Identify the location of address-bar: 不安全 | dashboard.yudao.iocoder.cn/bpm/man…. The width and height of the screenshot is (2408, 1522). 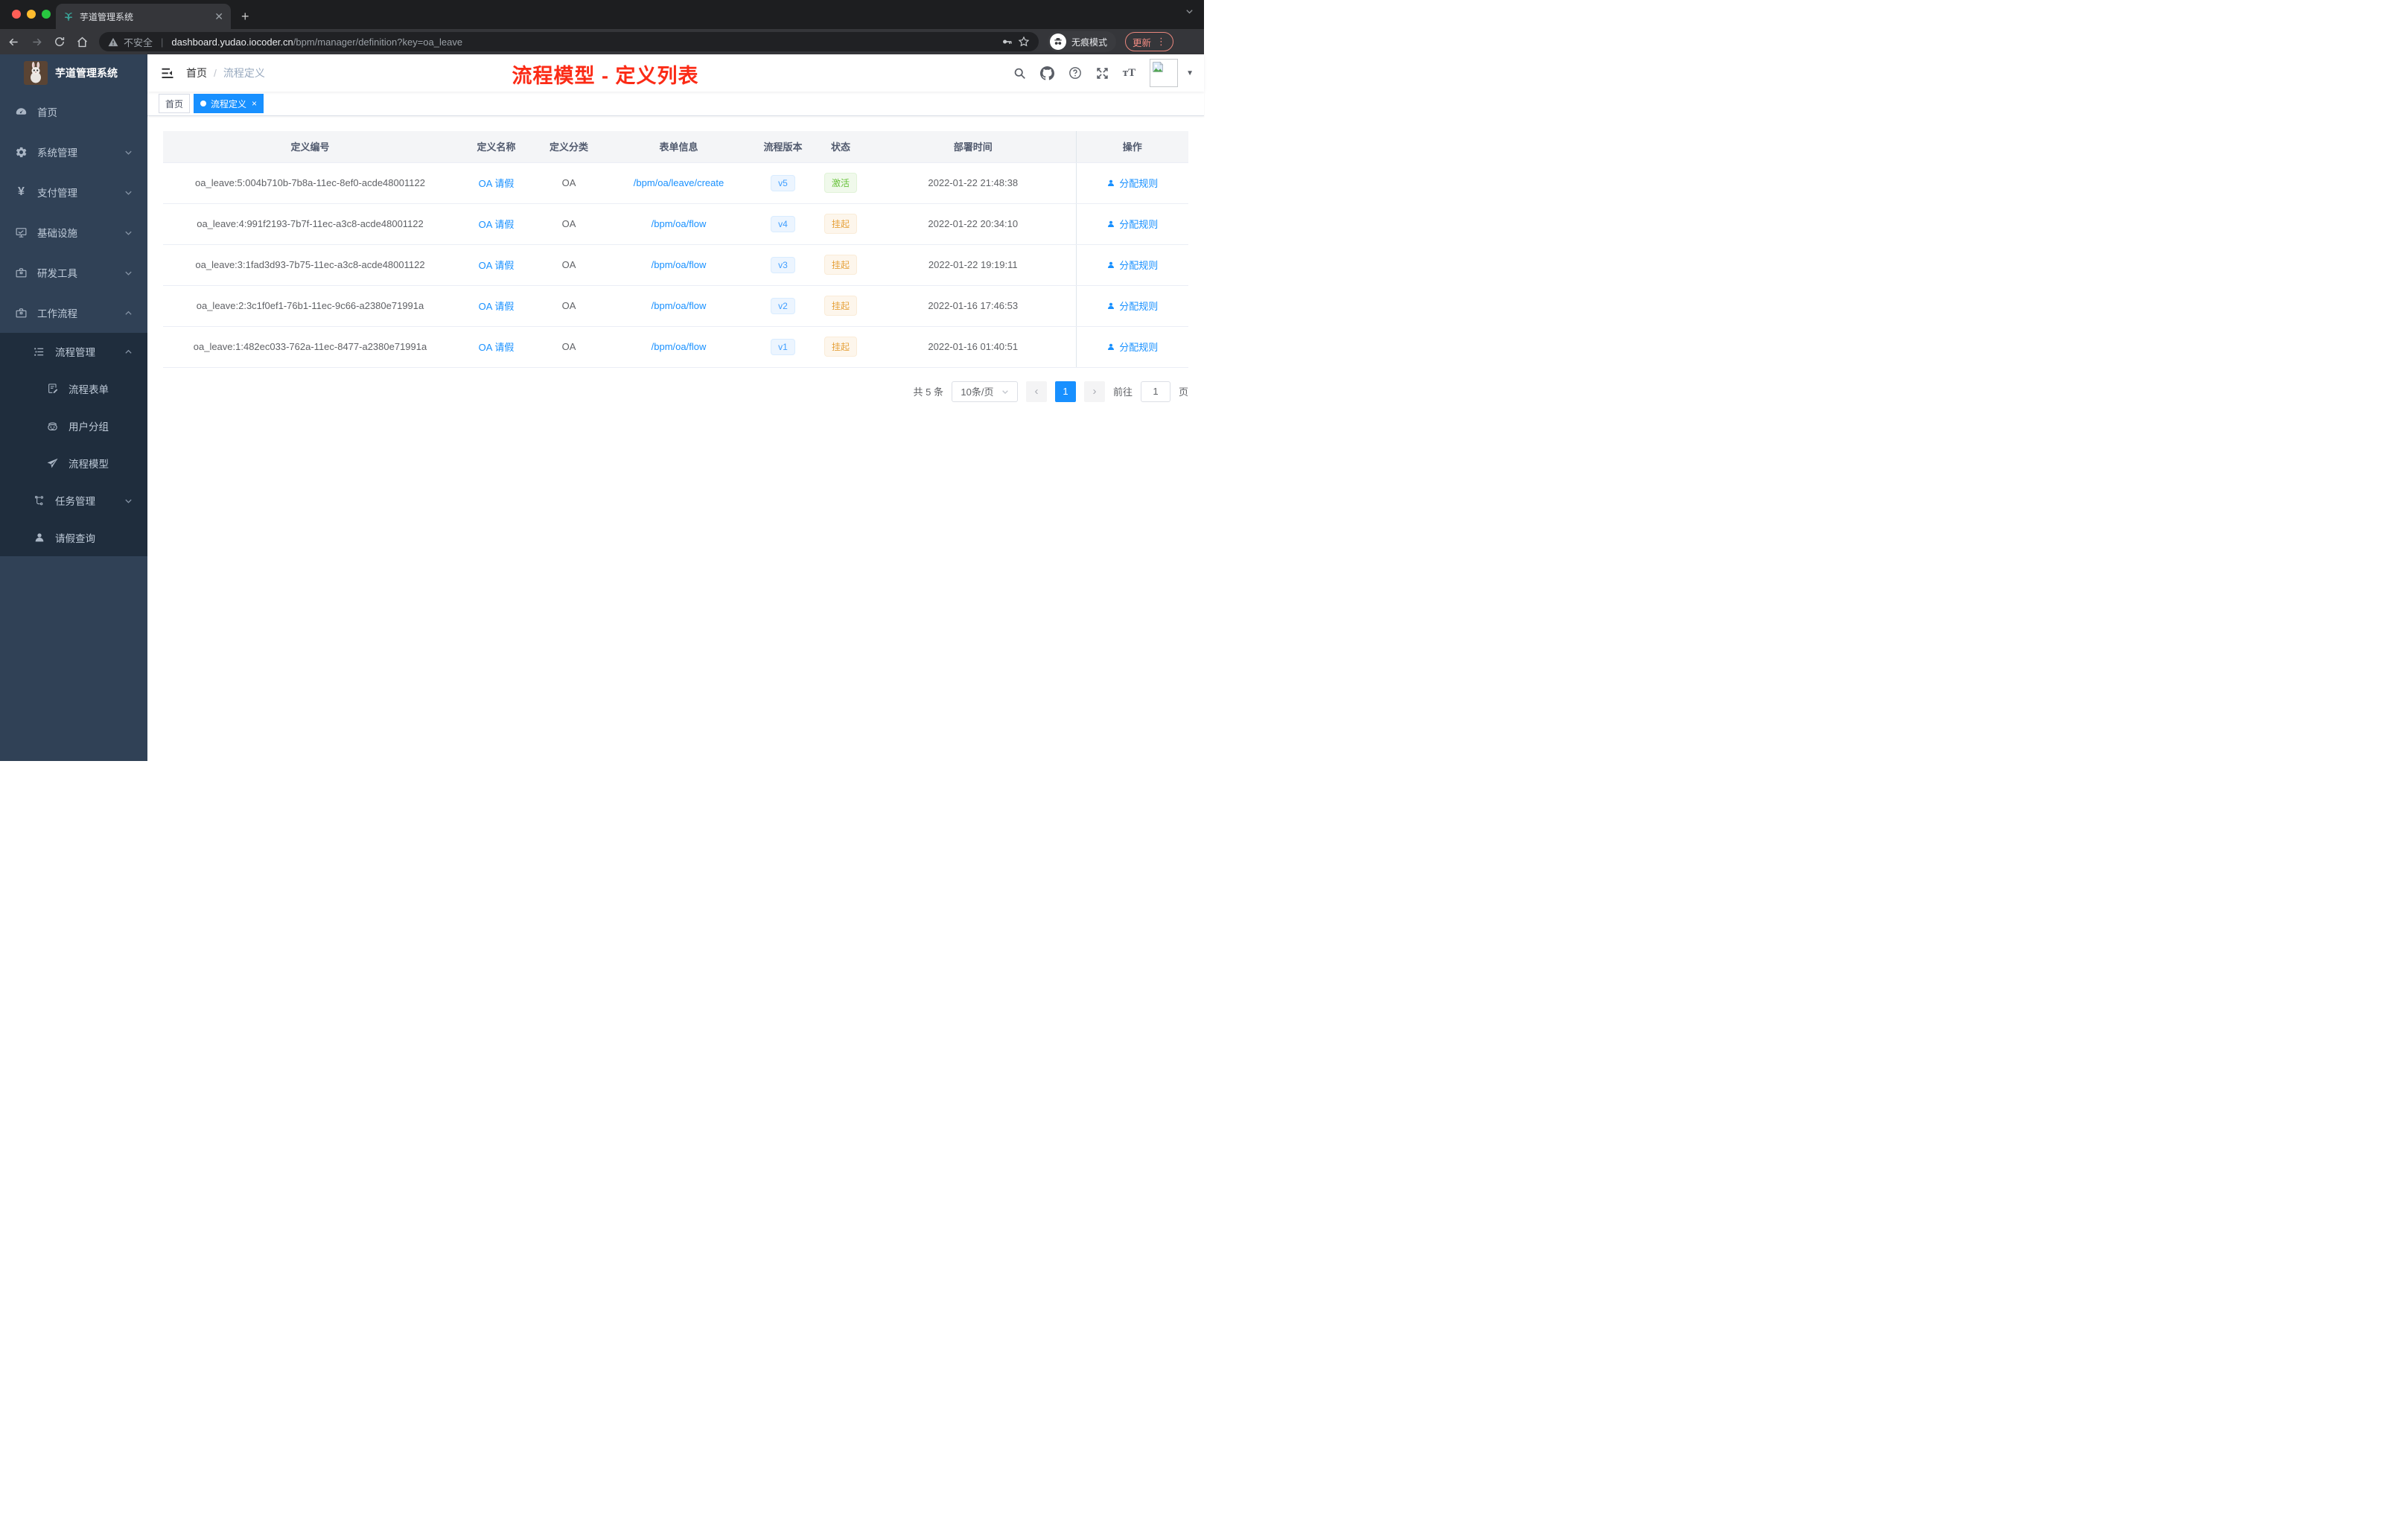
(569, 41).